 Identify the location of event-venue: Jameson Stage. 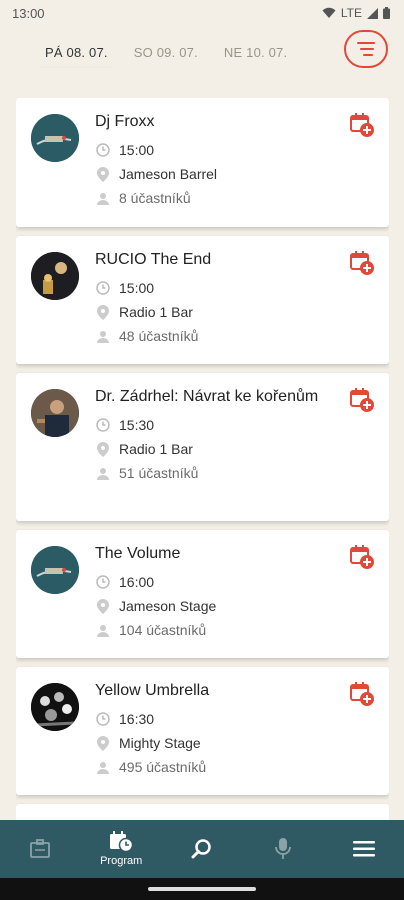
(234, 606).